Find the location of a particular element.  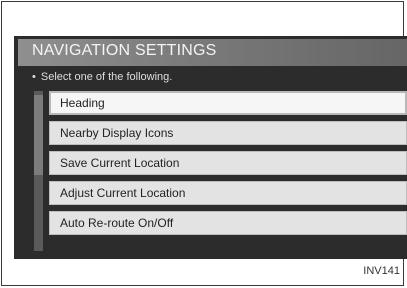

figure-code: INV141 is located at coordinates (381, 271).